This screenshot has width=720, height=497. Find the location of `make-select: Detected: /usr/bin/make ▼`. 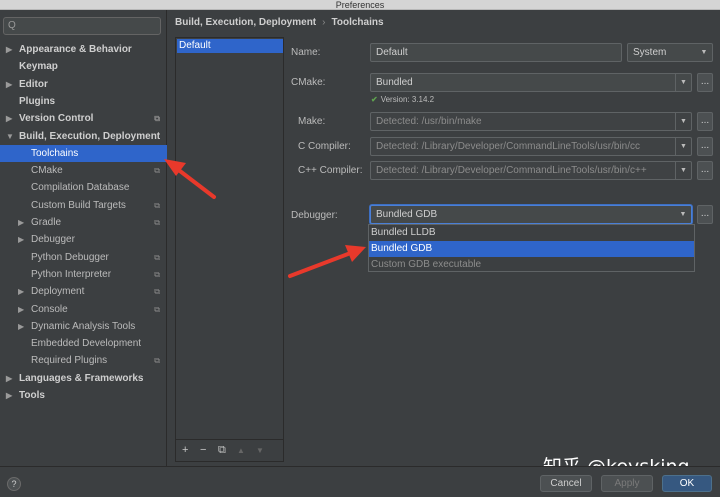

make-select: Detected: /usr/bin/make ▼ is located at coordinates (531, 121).